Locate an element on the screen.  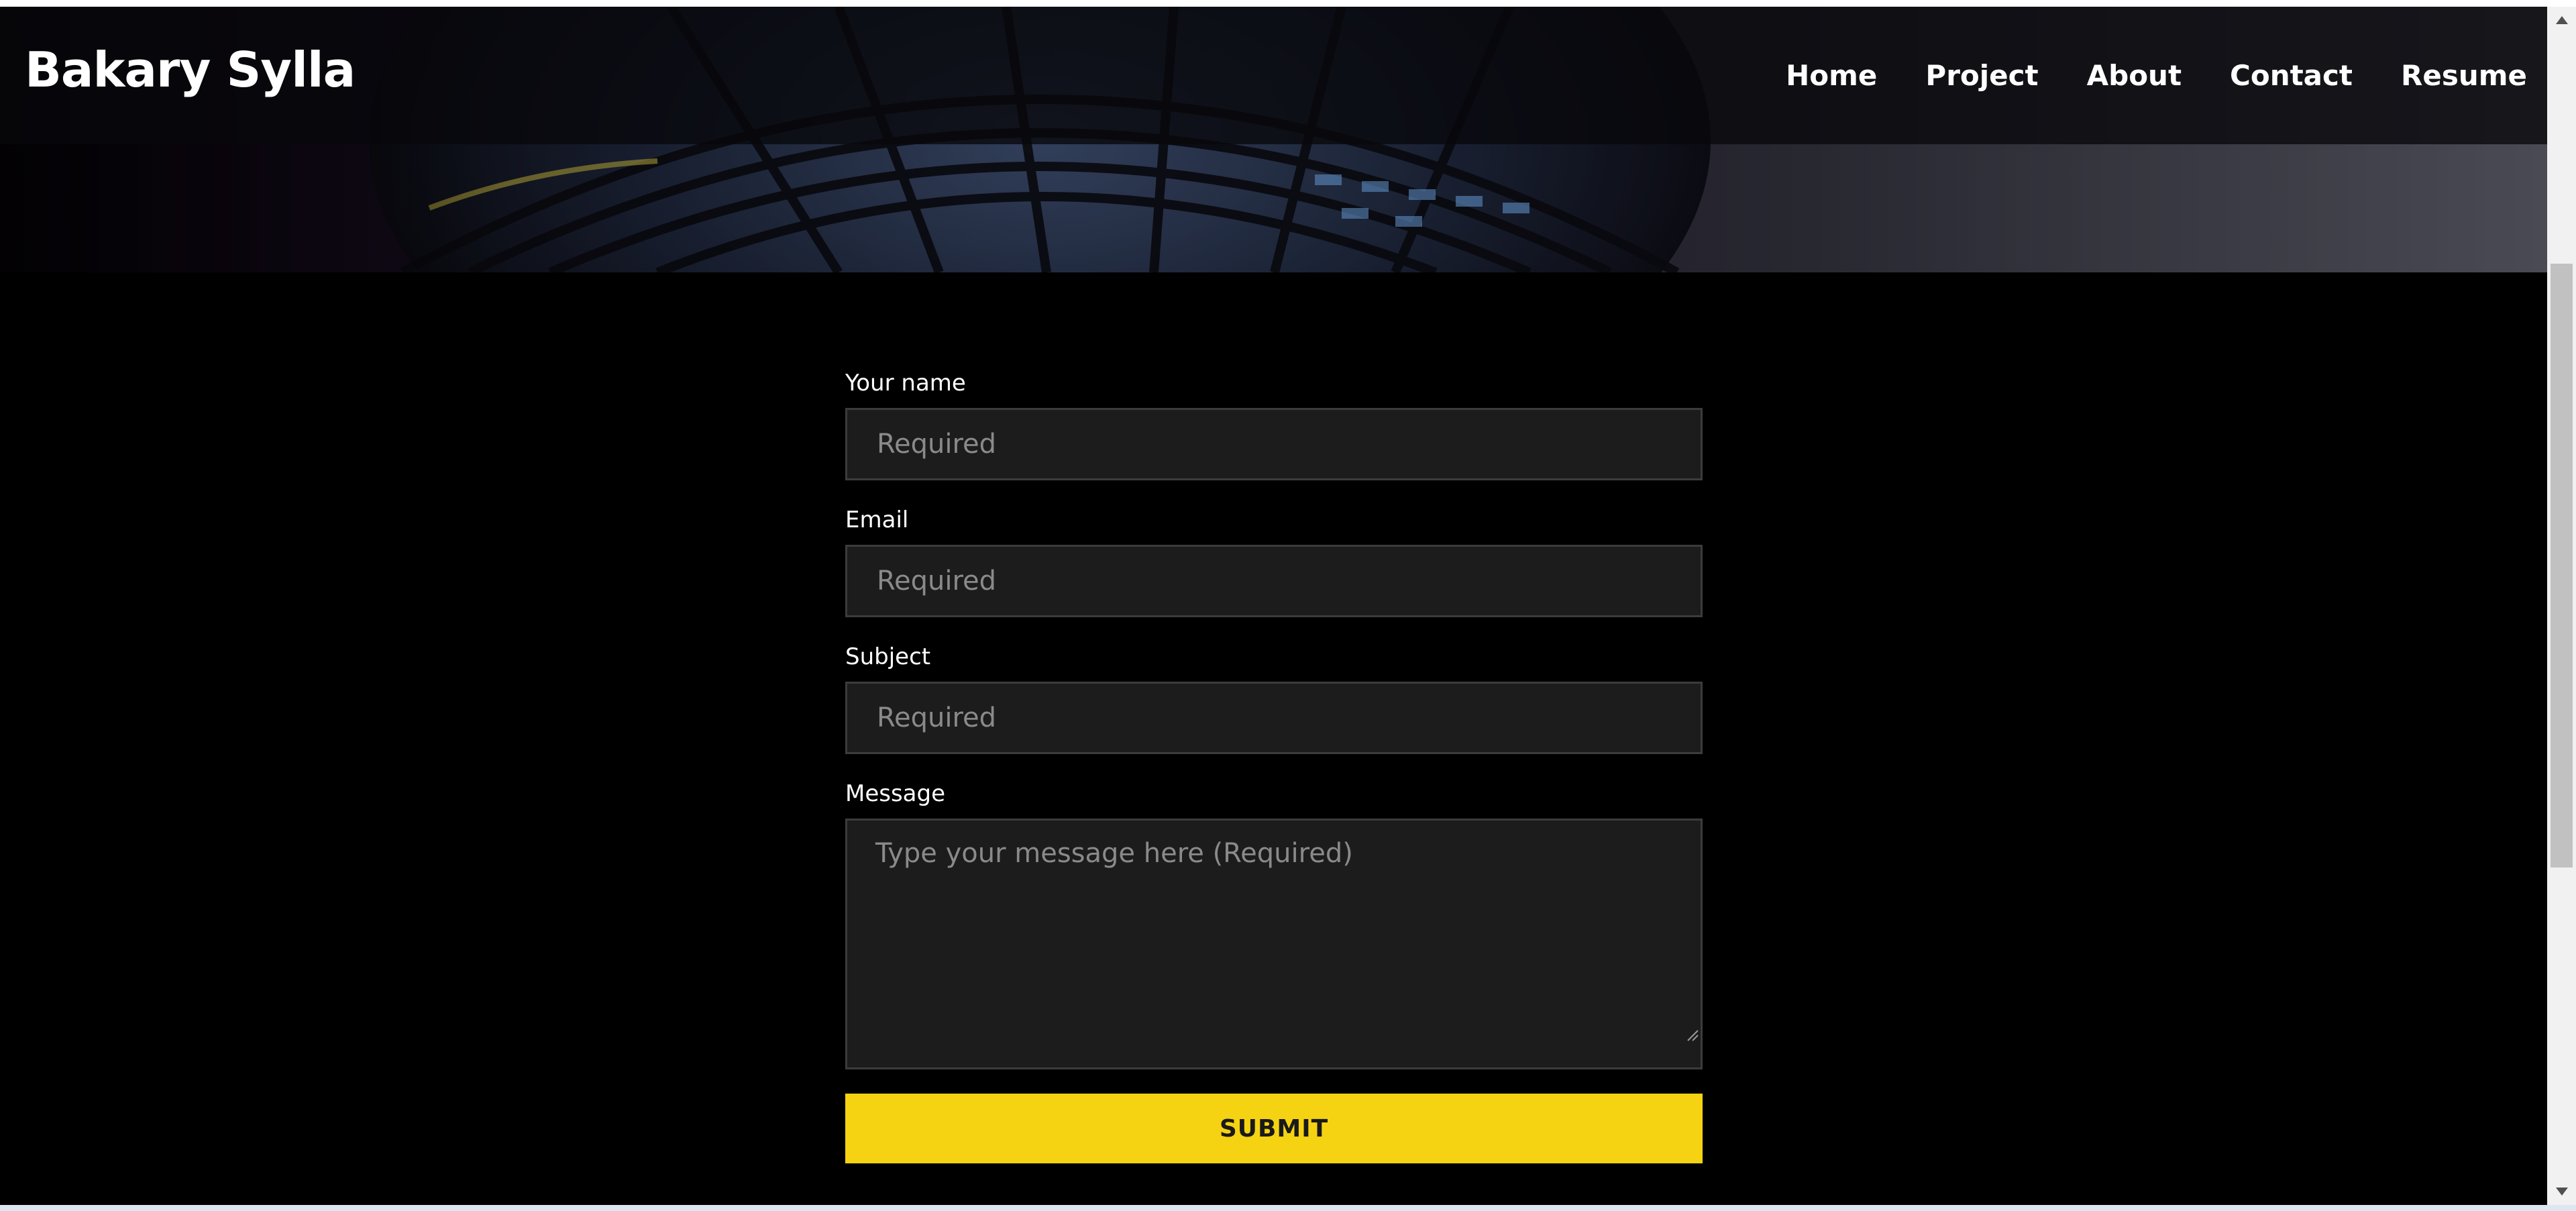
message-field-wrapper is located at coordinates (1274, 944).